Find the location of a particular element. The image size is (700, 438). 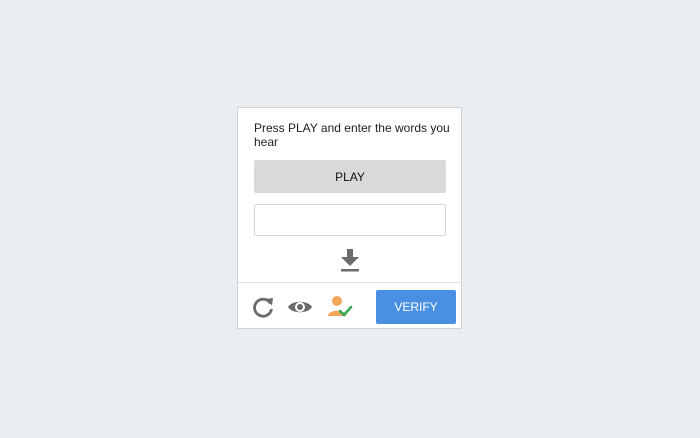

reload-icon is located at coordinates (263, 307).